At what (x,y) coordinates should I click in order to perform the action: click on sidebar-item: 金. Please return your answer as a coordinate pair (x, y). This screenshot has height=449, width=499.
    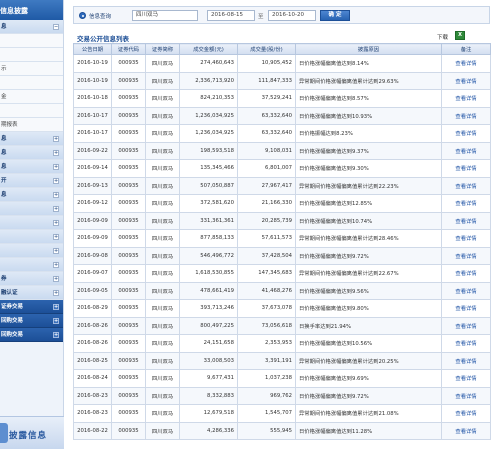
    Looking at the image, I should click on (31, 97).